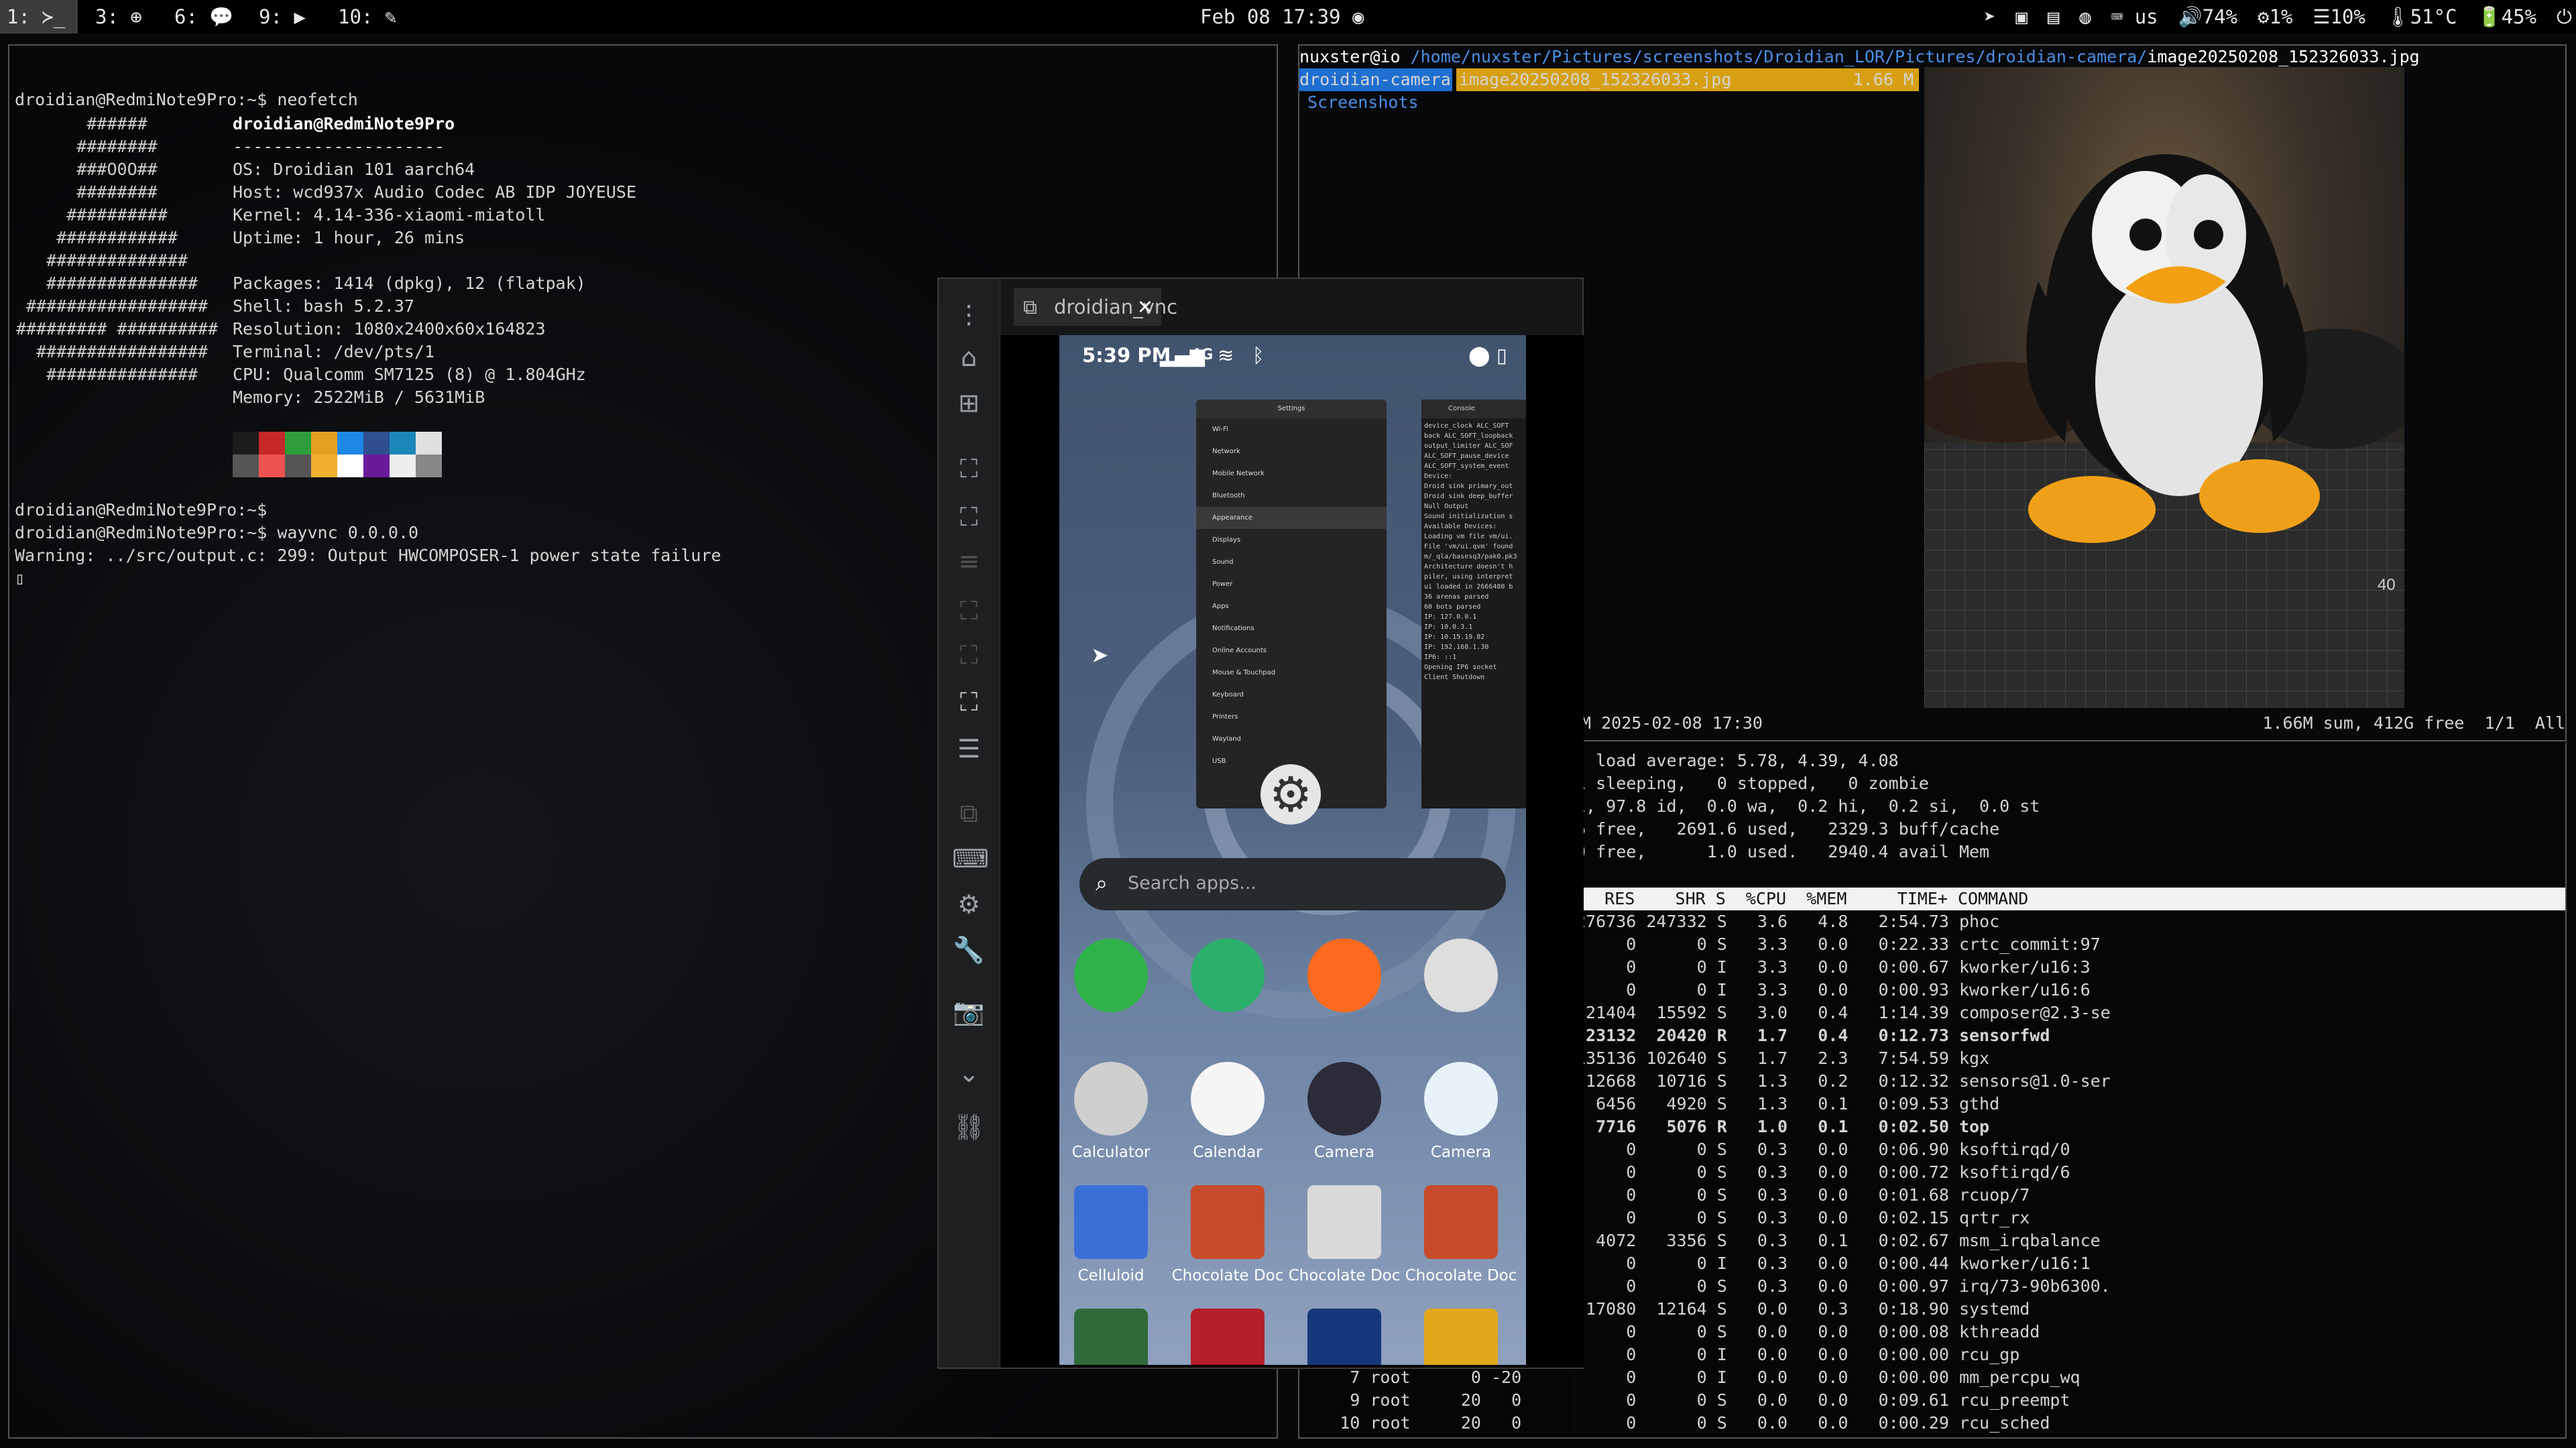  I want to click on app-label: Chocolate Doc, so click(1344, 1275).